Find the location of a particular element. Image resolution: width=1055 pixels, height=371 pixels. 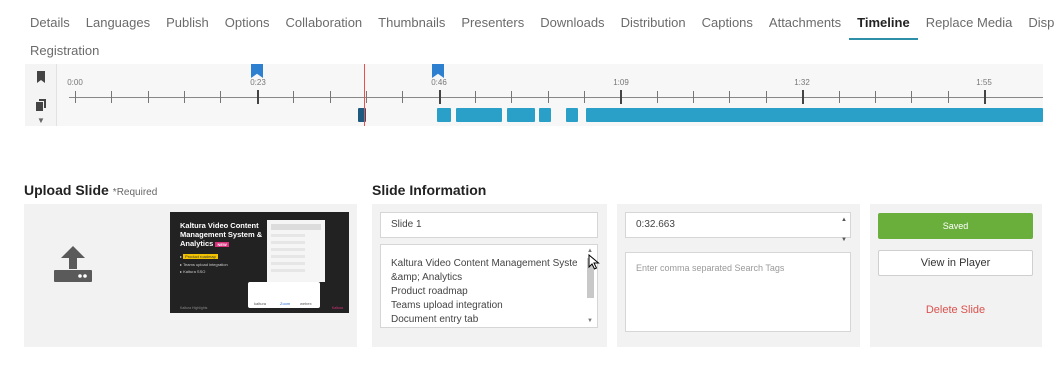

time-spinner-icon: ▲ ▼ is located at coordinates (844, 230).